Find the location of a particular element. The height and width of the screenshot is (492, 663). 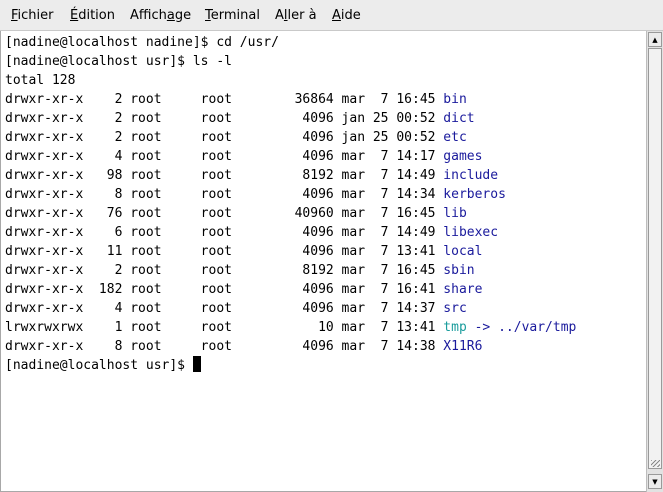

terminal-line: total 128 is located at coordinates (290, 80).